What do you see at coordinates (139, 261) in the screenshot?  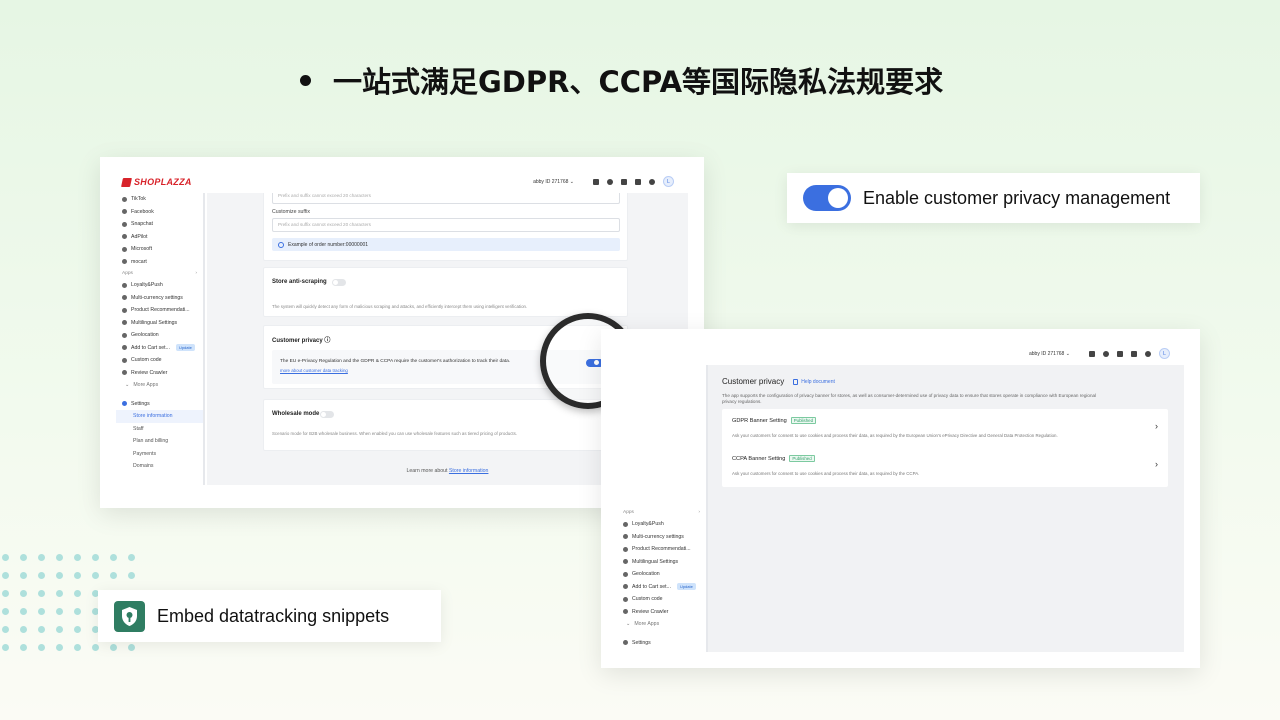 I see `sidebar-item-label: mocart` at bounding box center [139, 261].